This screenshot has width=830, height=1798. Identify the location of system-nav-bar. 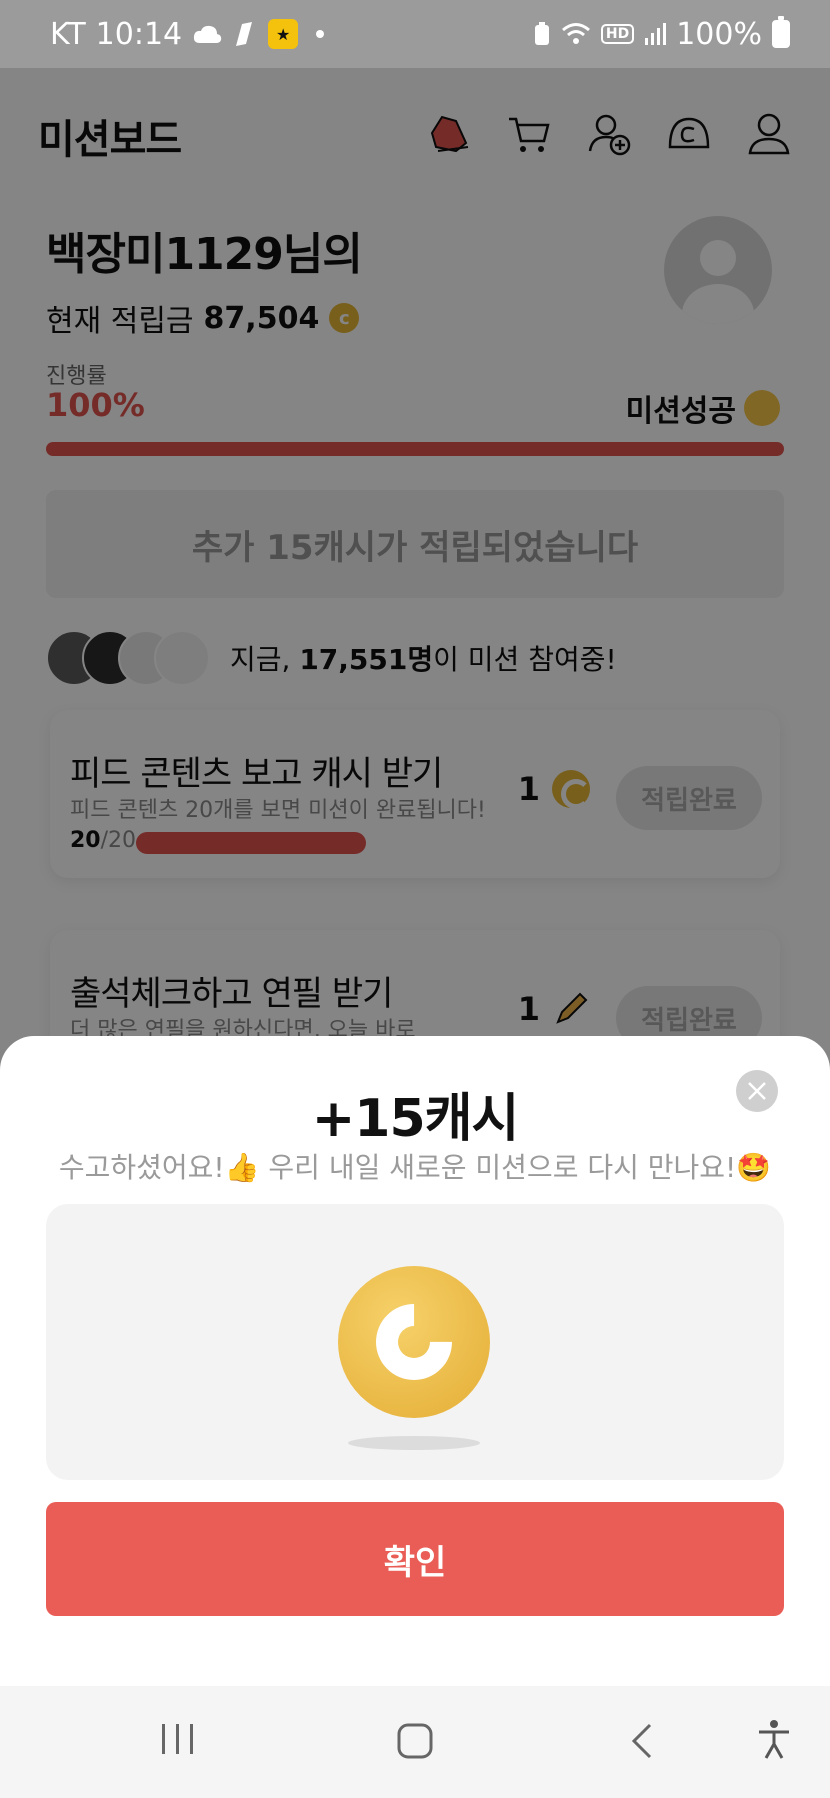
(415, 1742).